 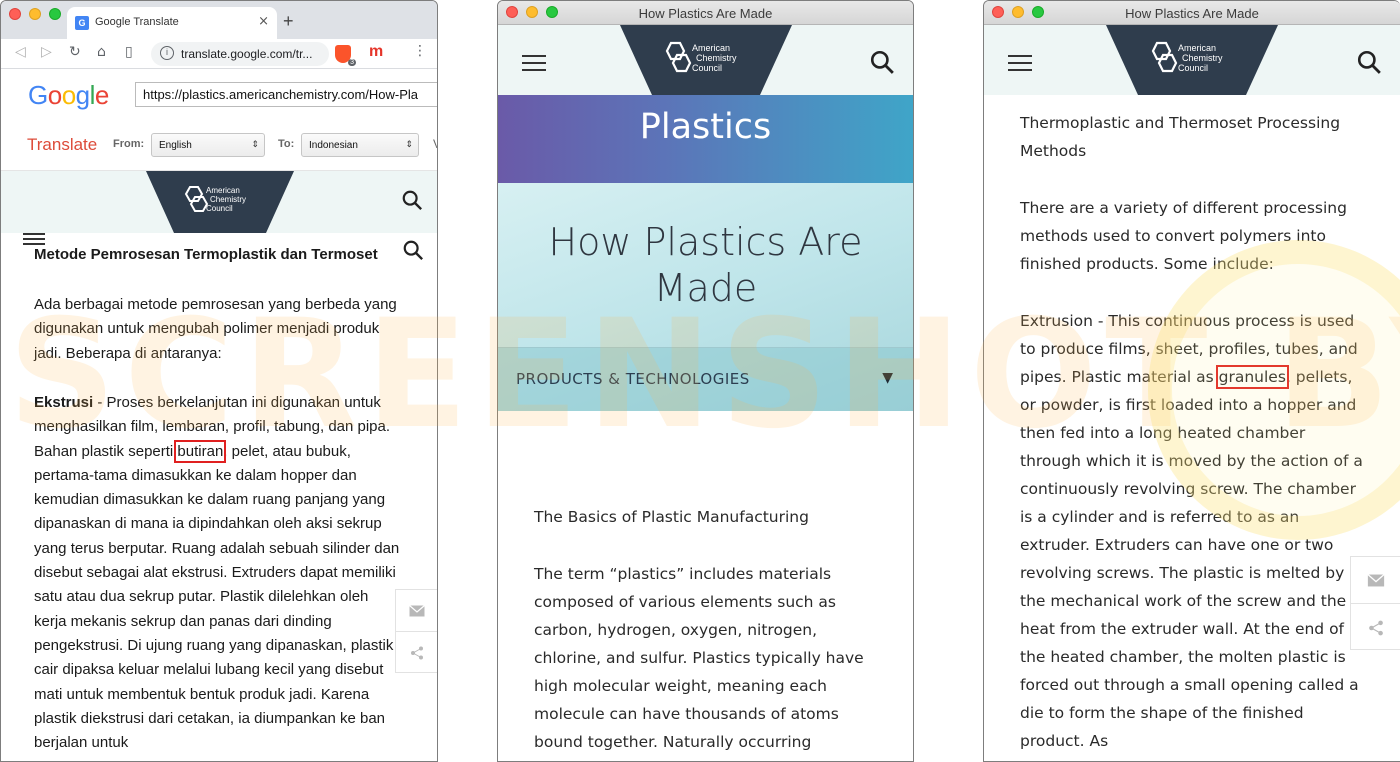 I want to click on products-technologies-label: PRODUCTS & TECHNOLOGIES, so click(x=633, y=379).